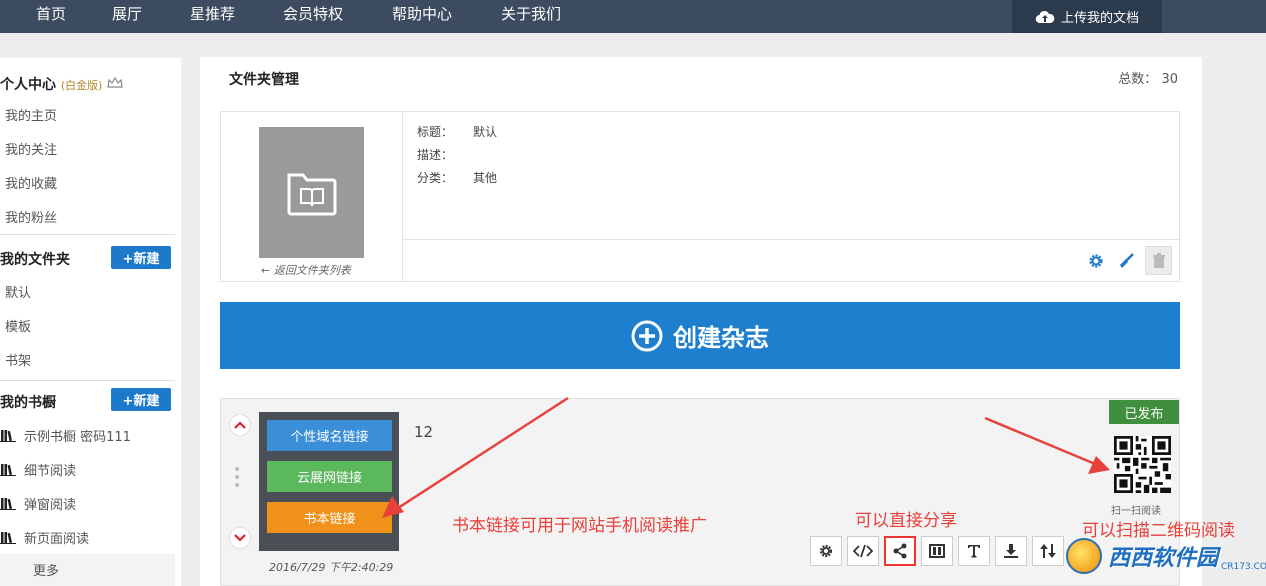  Describe the element at coordinates (51, 16) in the screenshot. I see `nav-home: 首页` at that location.